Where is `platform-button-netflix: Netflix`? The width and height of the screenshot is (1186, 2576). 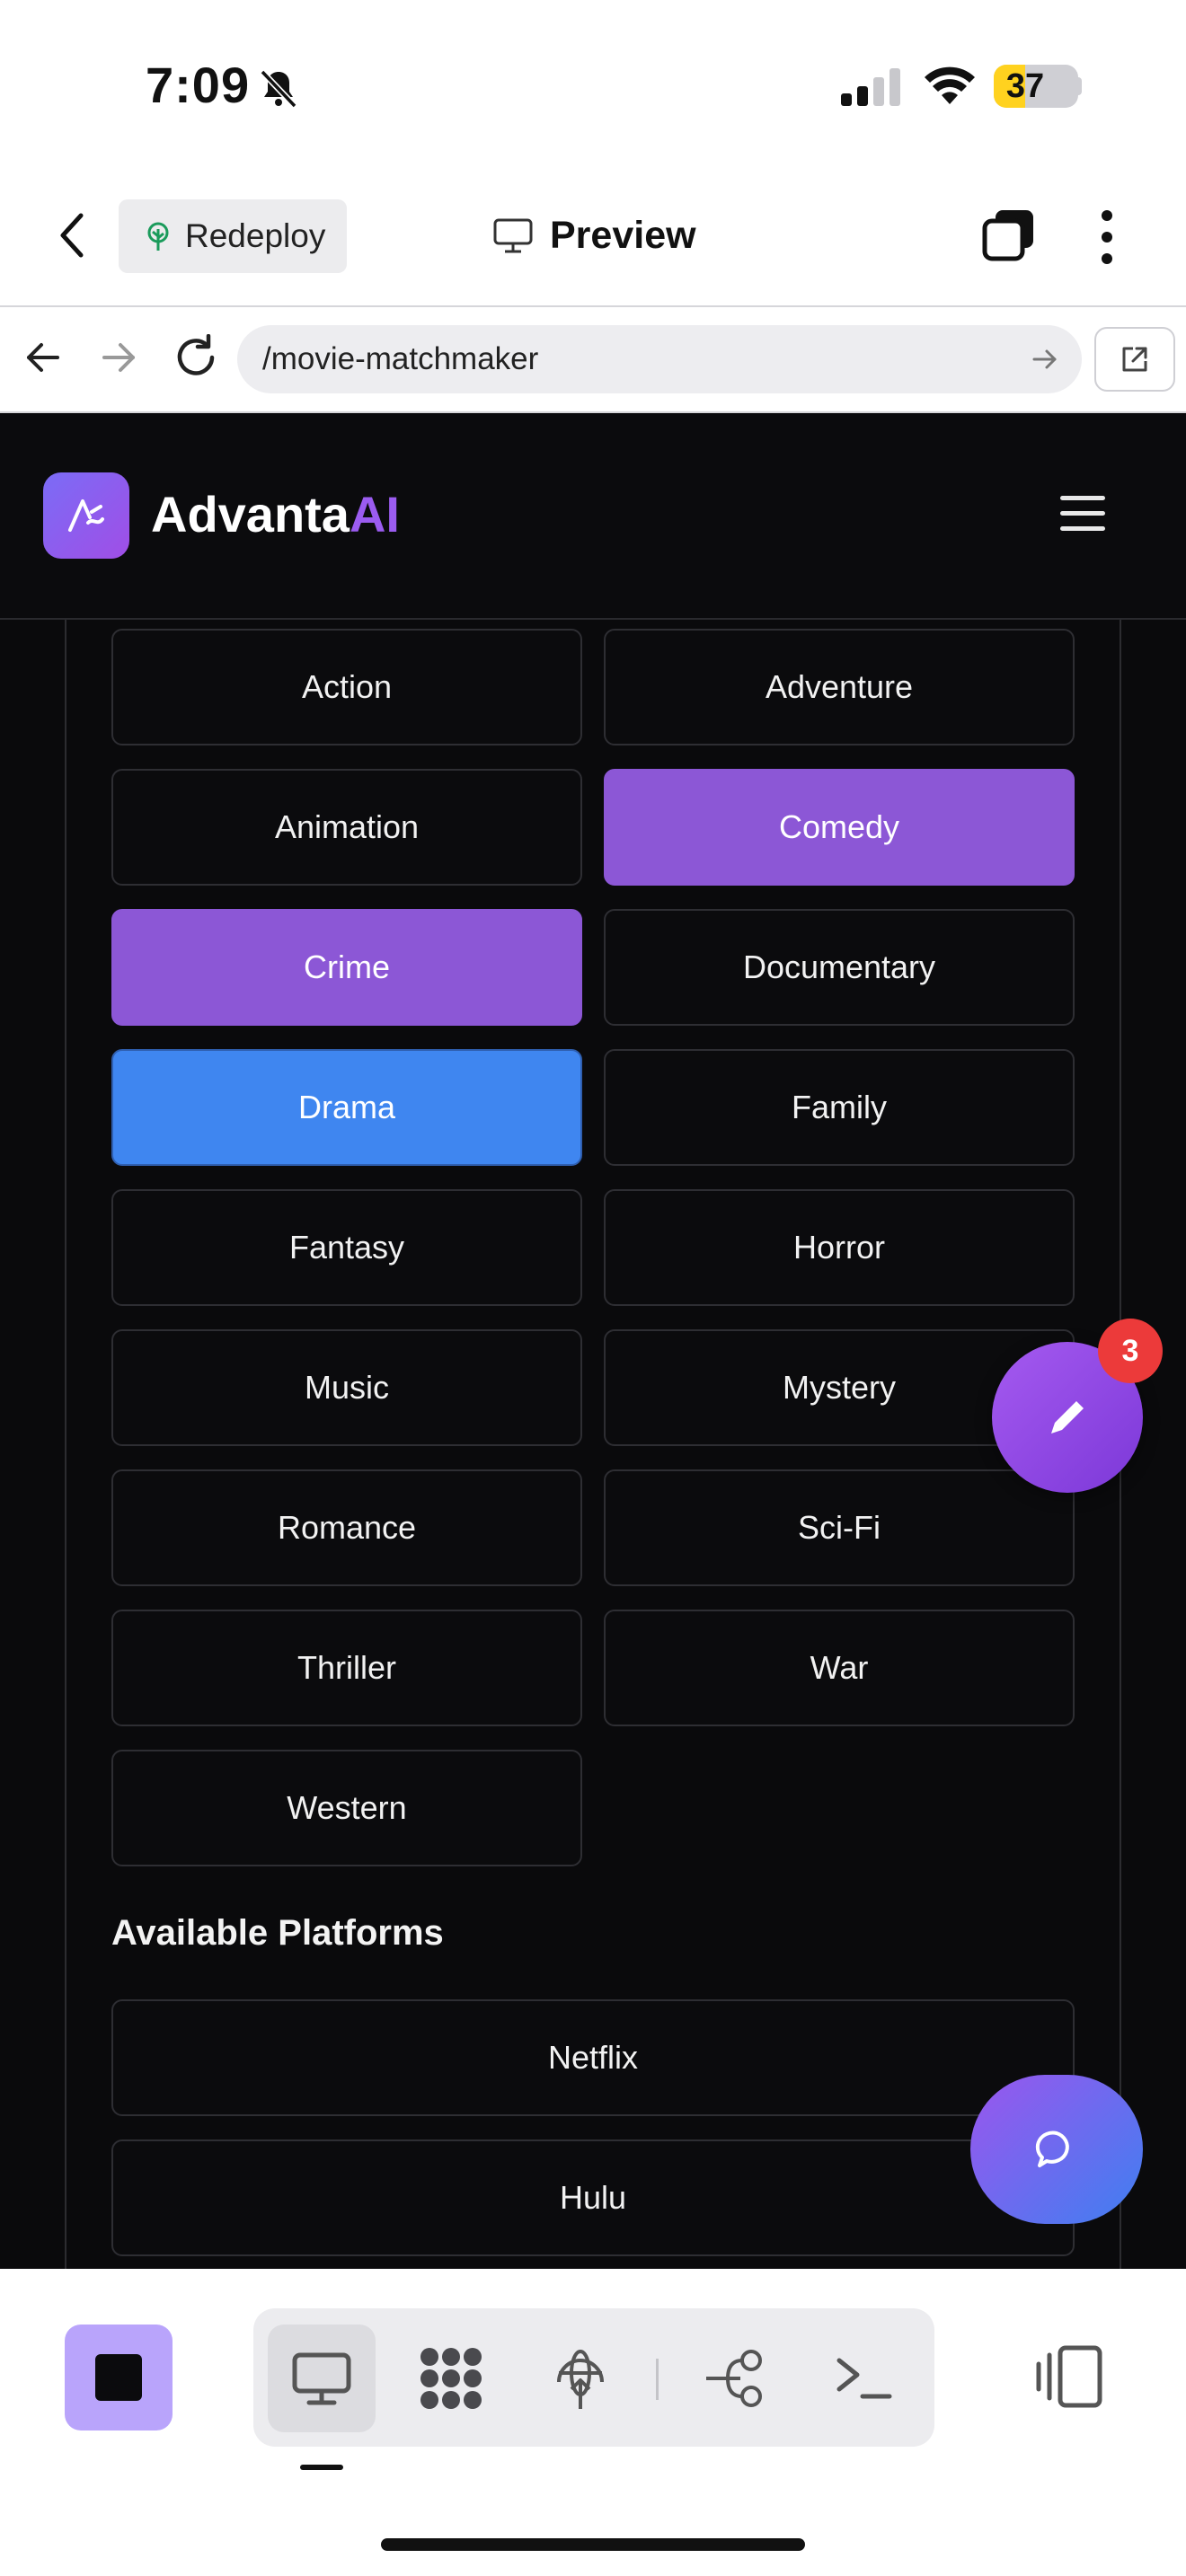
platform-button-netflix: Netflix is located at coordinates (593, 2057).